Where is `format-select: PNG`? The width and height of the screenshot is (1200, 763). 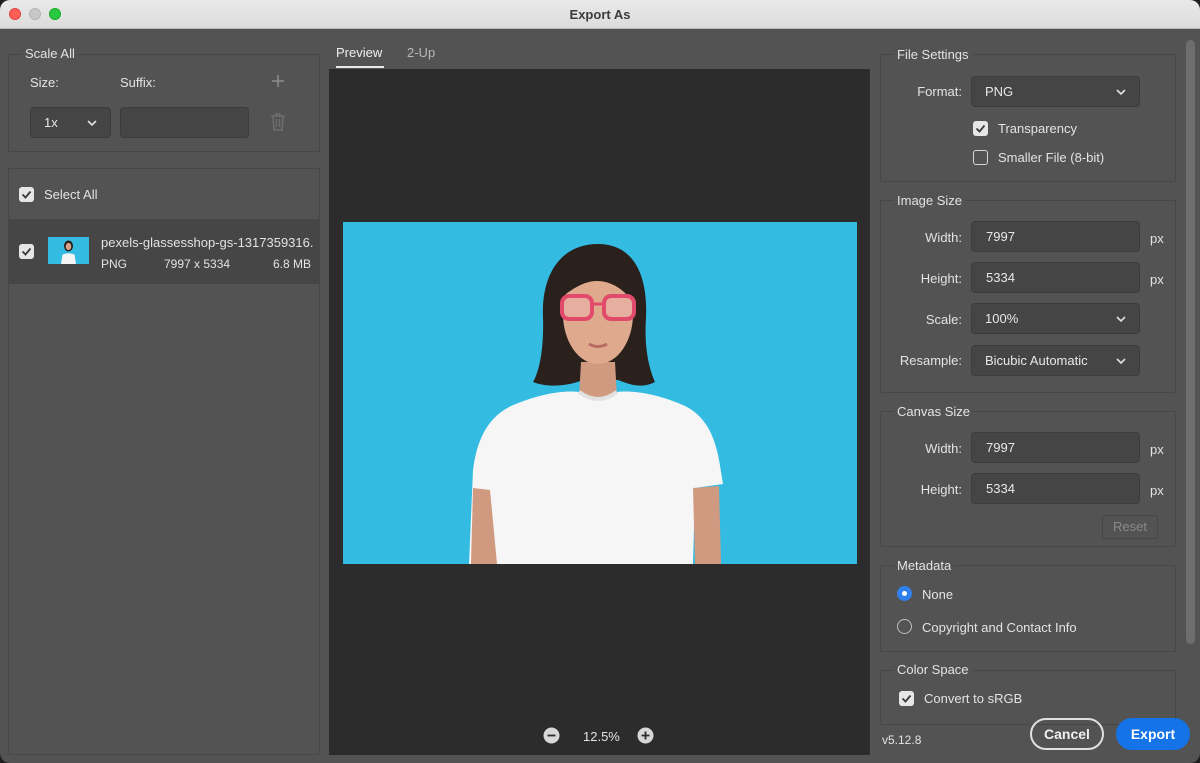
format-select: PNG is located at coordinates (1055, 91).